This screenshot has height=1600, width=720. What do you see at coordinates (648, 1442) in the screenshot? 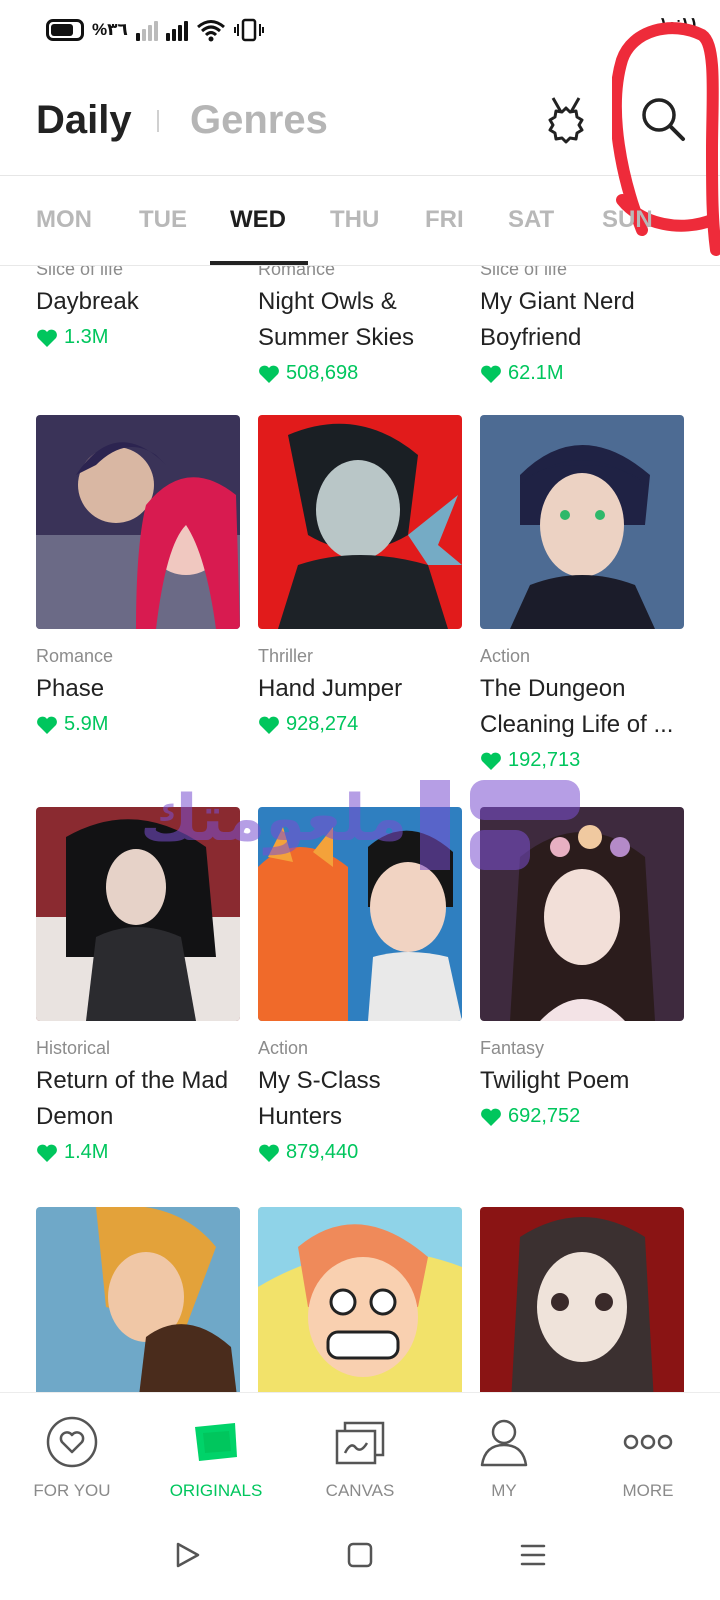
I see `more-dots-icon` at bounding box center [648, 1442].